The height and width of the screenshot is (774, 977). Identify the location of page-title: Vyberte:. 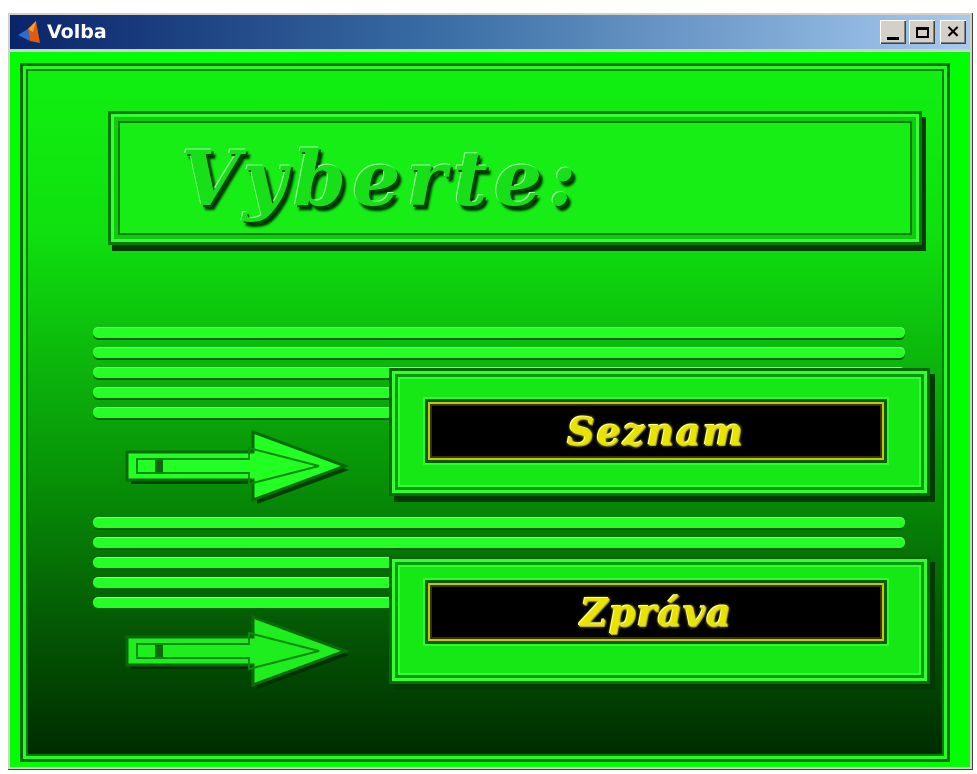
(382, 178).